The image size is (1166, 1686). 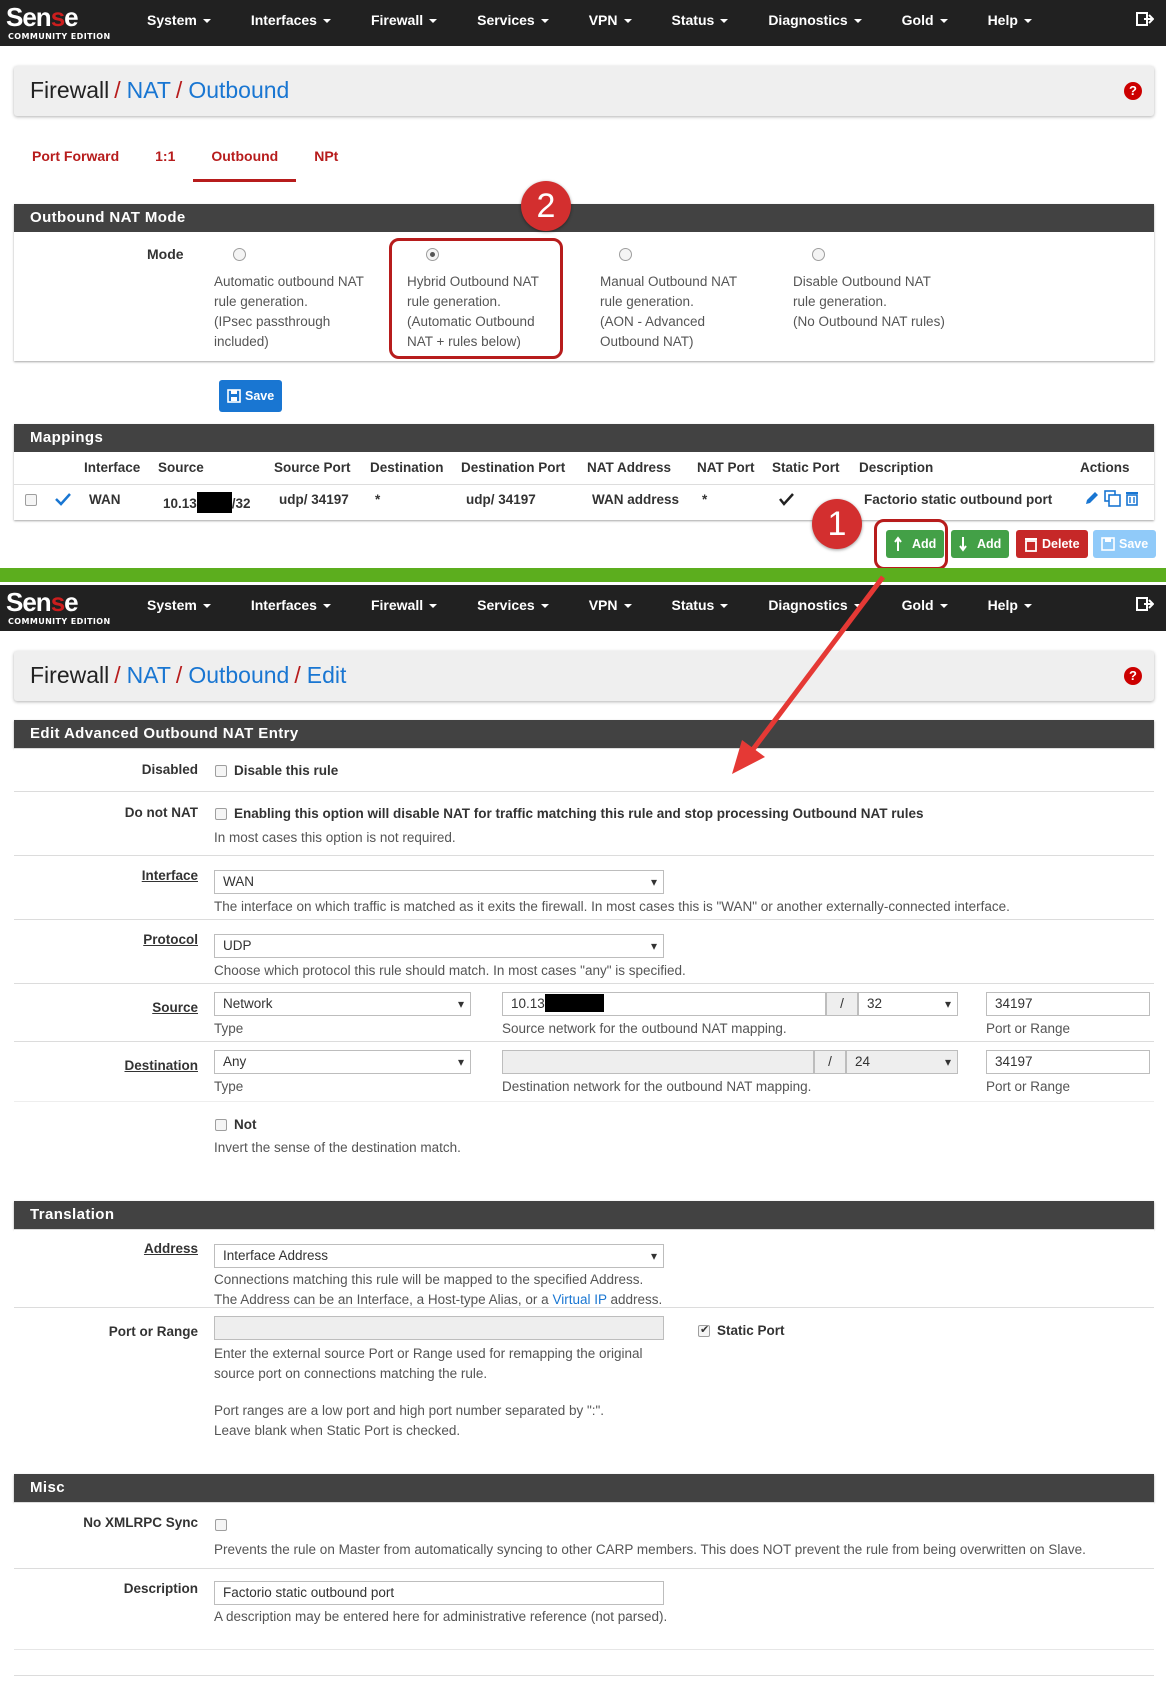 What do you see at coordinates (221, 814) in the screenshot?
I see `do-not-nat-checkbox` at bounding box center [221, 814].